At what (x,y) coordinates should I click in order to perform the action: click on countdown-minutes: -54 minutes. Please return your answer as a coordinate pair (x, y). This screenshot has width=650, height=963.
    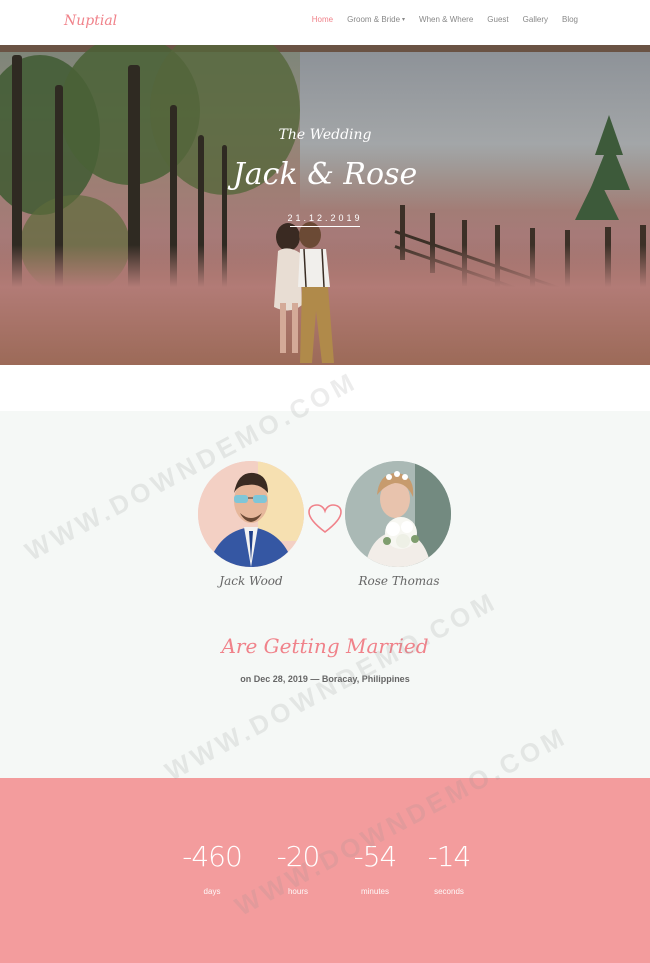
    Looking at the image, I should click on (375, 868).